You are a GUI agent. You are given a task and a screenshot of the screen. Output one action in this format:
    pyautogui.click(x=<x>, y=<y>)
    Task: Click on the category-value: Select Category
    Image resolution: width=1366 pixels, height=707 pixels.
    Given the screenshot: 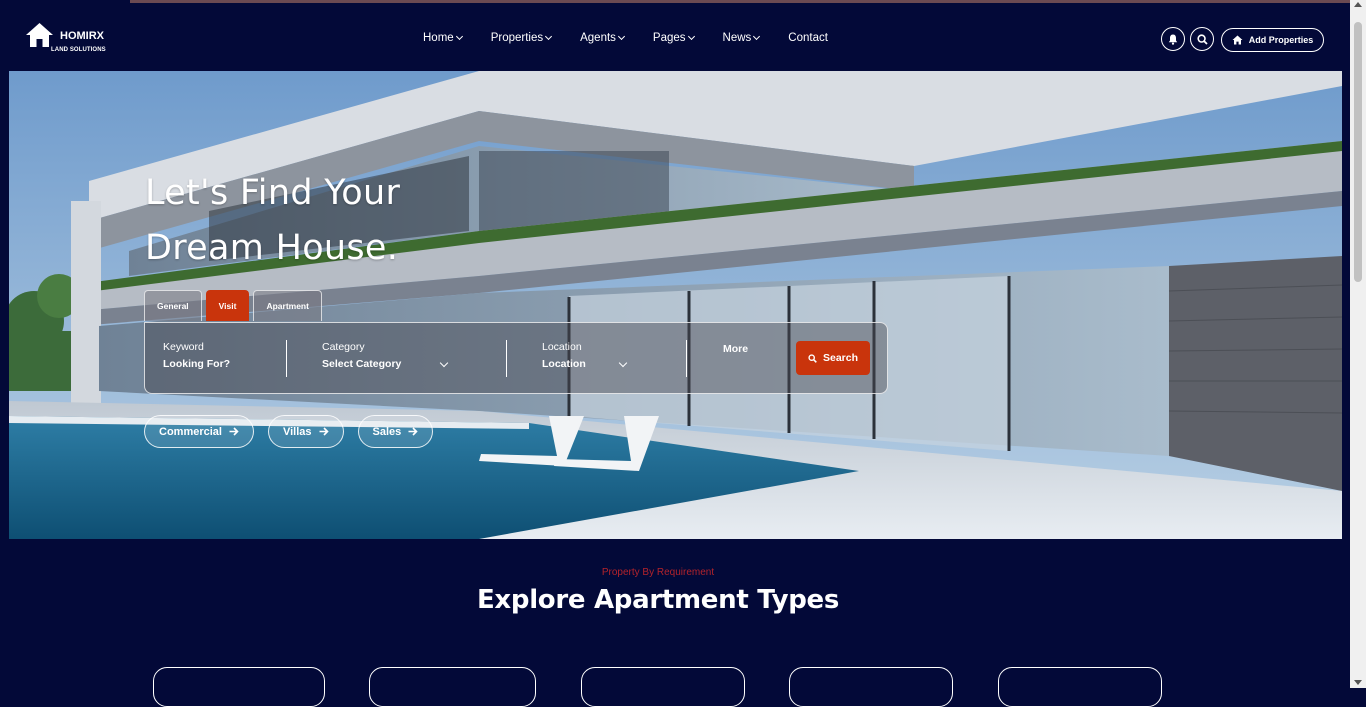 What is the action you would take?
    pyautogui.click(x=362, y=364)
    